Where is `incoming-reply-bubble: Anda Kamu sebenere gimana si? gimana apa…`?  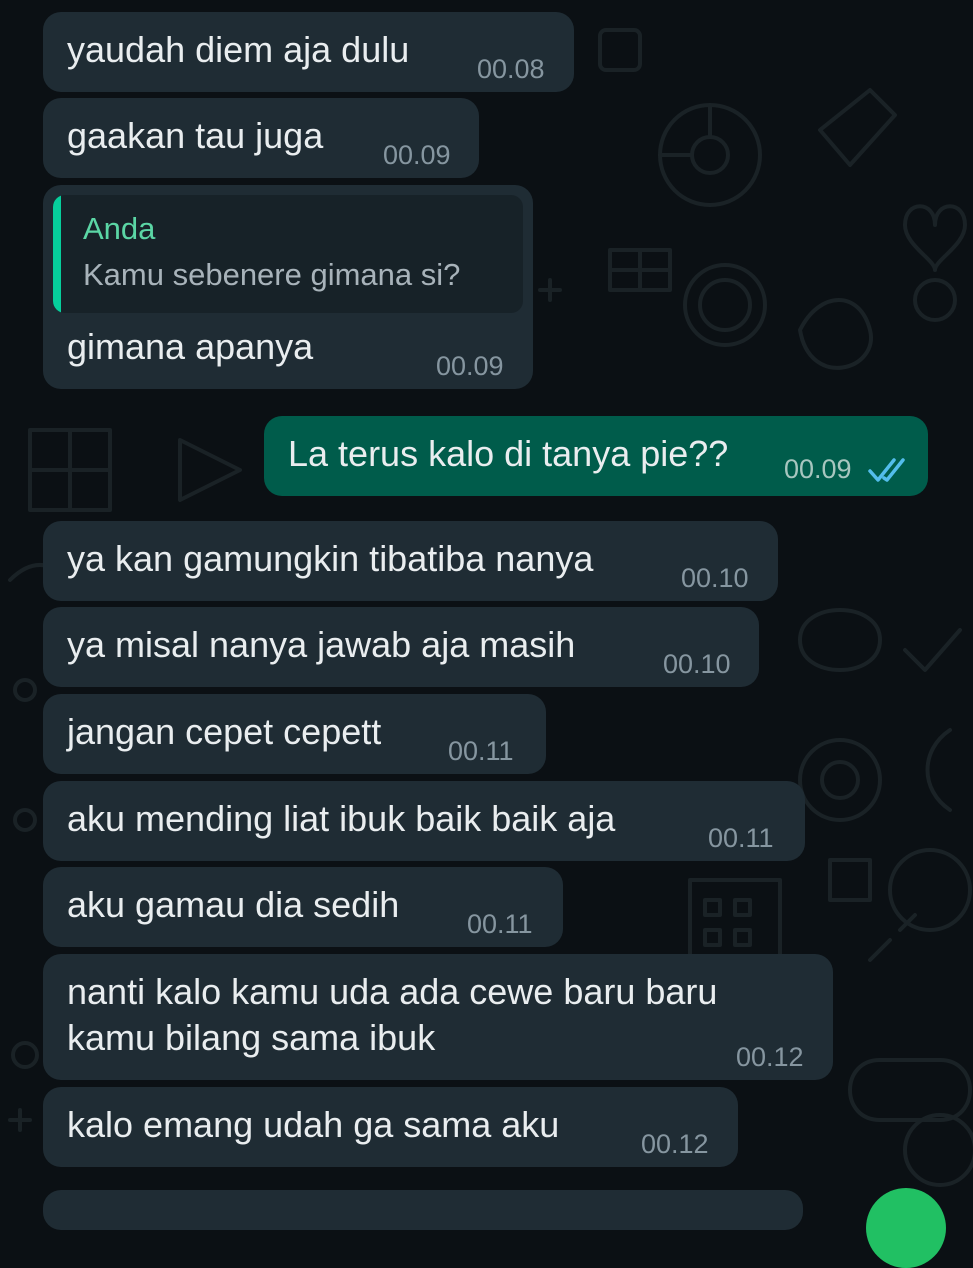
incoming-reply-bubble: Anda Kamu sebenere gimana si? gimana apa… is located at coordinates (288, 287).